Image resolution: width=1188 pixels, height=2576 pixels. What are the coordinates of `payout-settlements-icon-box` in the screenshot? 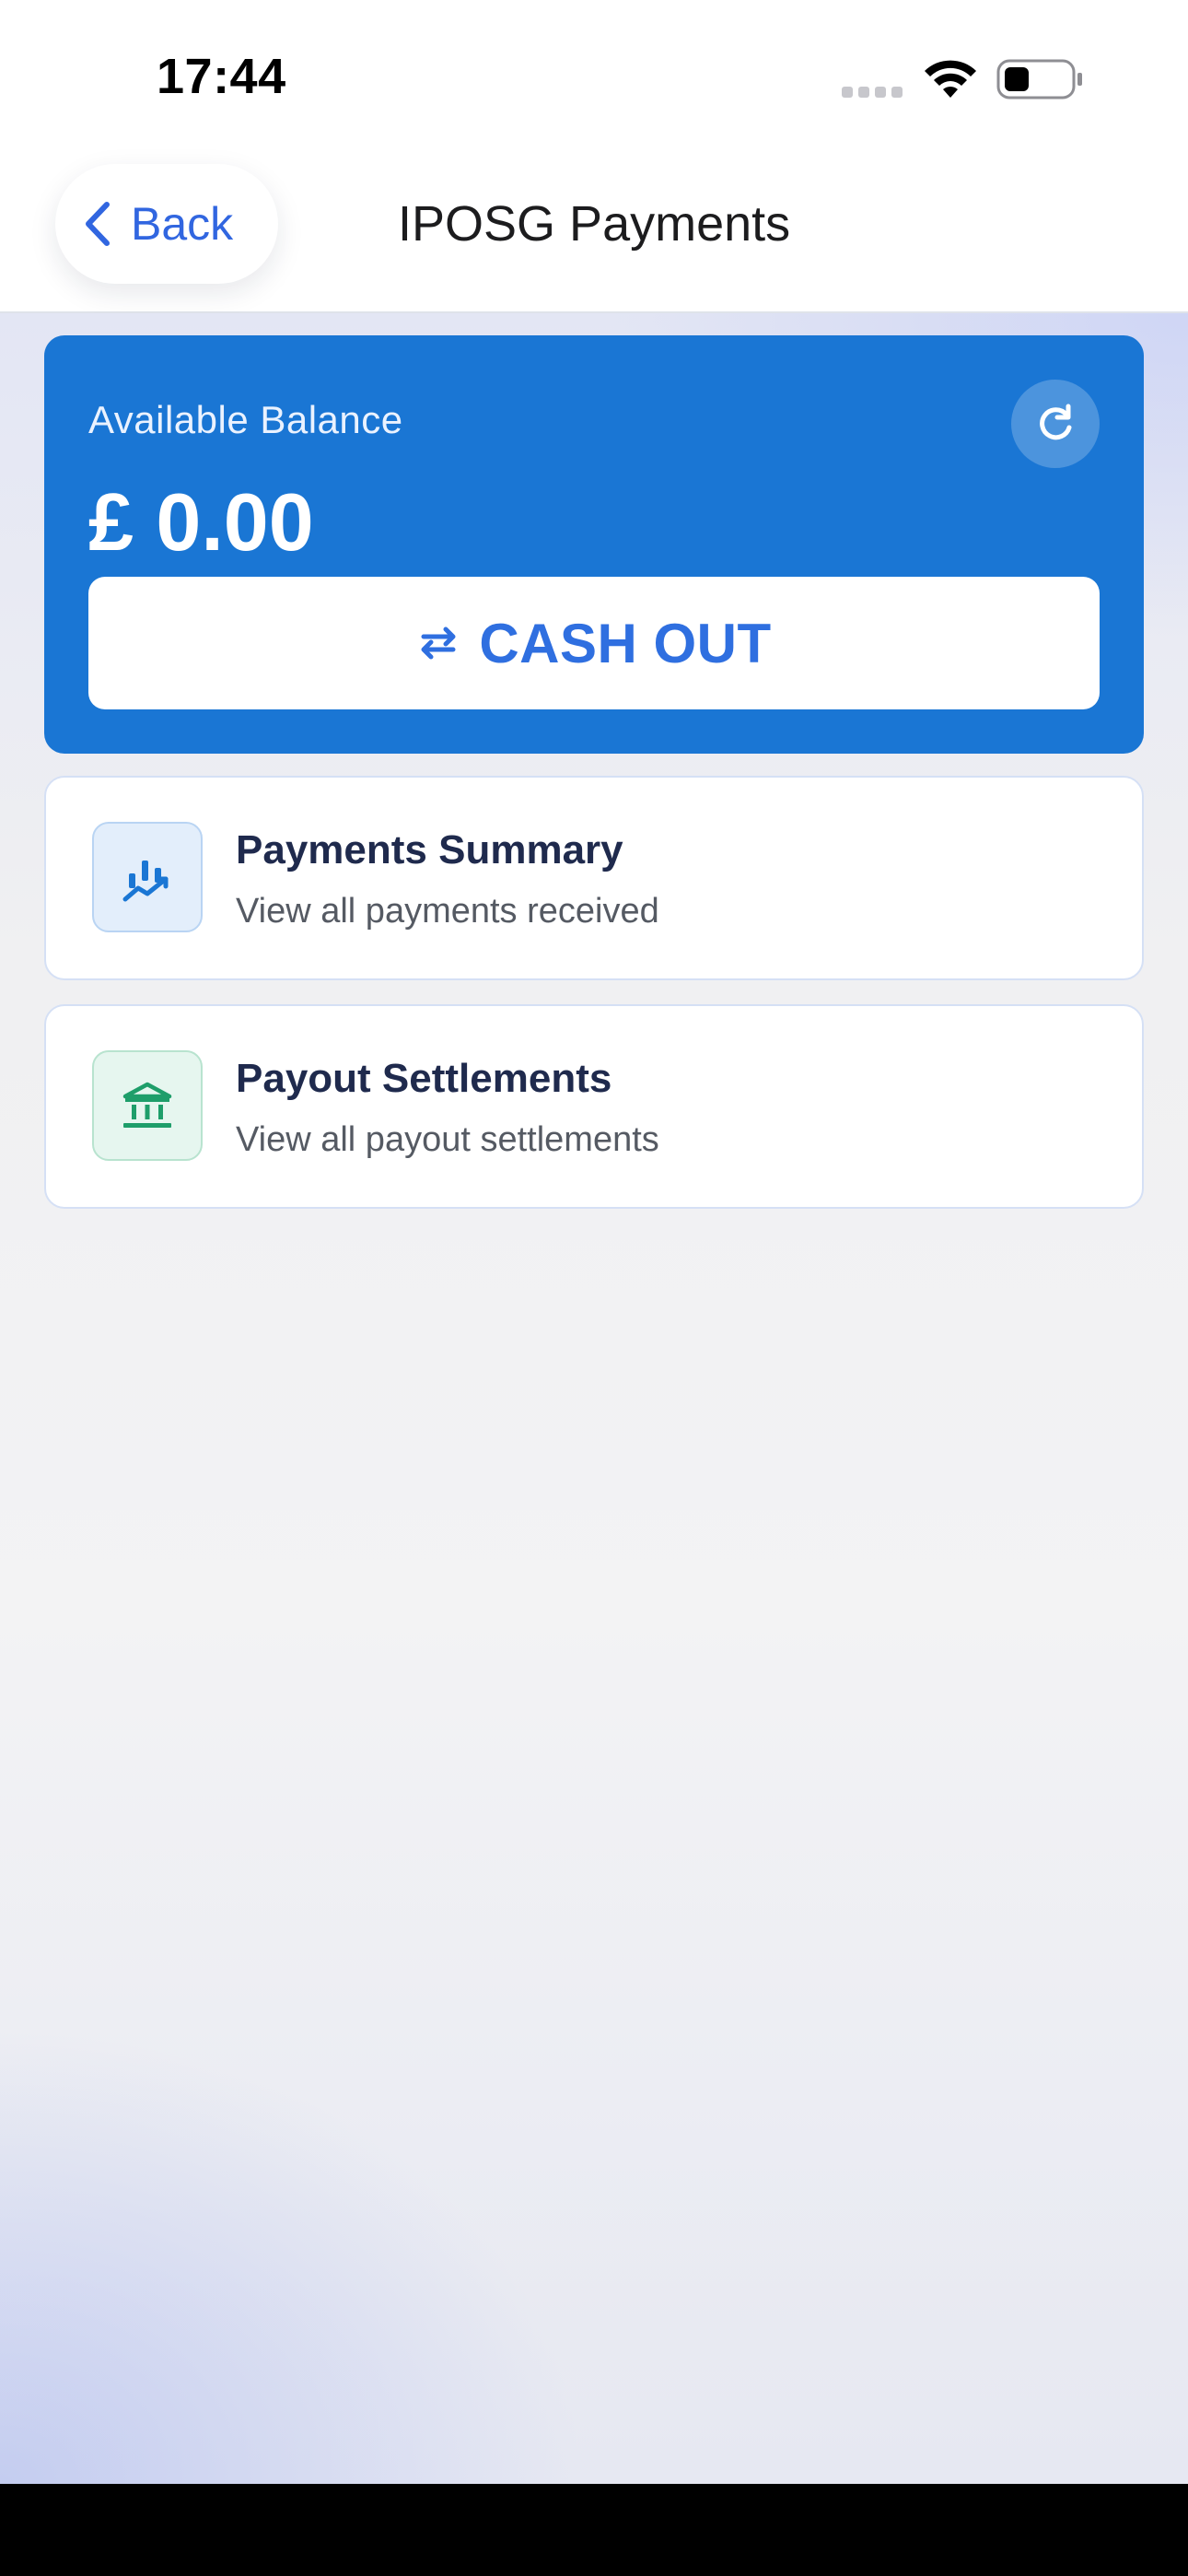 It's located at (147, 1105).